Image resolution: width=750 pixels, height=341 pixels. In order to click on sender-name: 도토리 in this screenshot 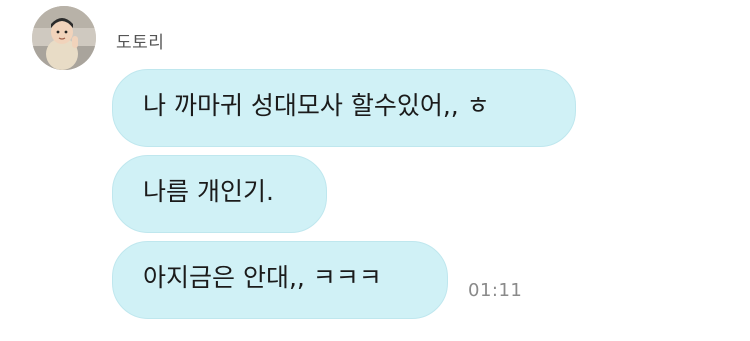, I will do `click(140, 43)`.